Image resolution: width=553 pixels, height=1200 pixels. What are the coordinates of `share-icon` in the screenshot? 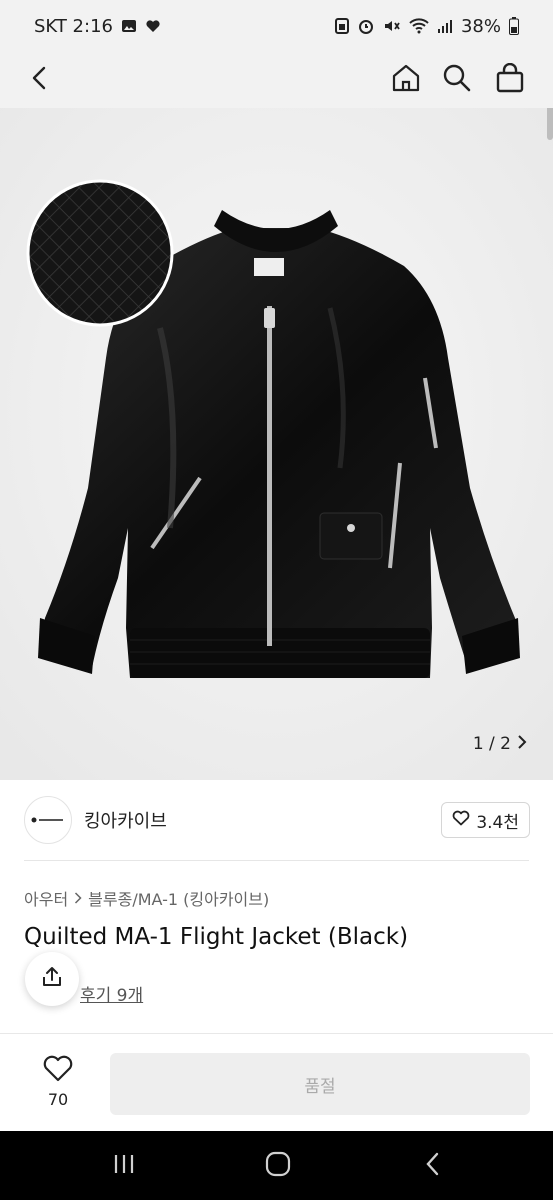 It's located at (52, 979).